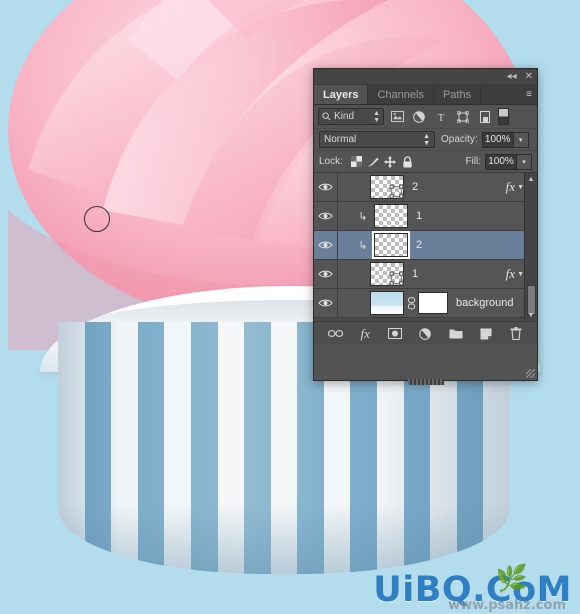 The image size is (580, 614). What do you see at coordinates (486, 334) in the screenshot?
I see `new-layer-button` at bounding box center [486, 334].